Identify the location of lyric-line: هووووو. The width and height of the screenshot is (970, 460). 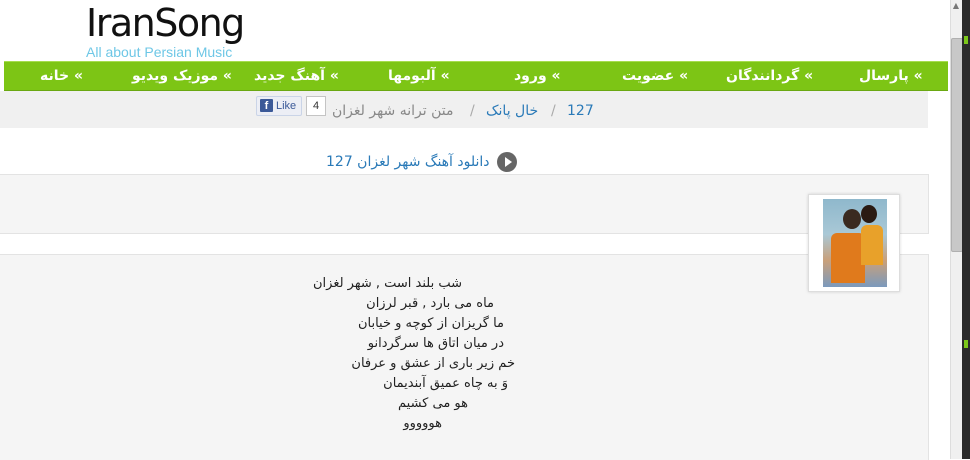
(422, 423).